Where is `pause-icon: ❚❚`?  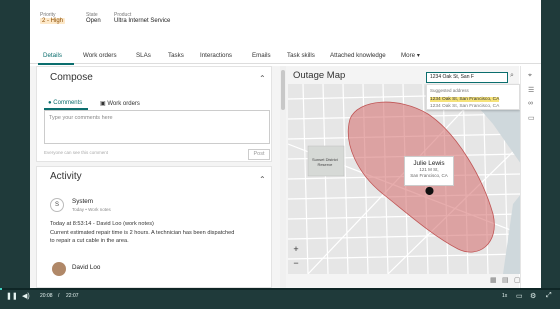
pause-icon: ❚❚ is located at coordinates (12, 296).